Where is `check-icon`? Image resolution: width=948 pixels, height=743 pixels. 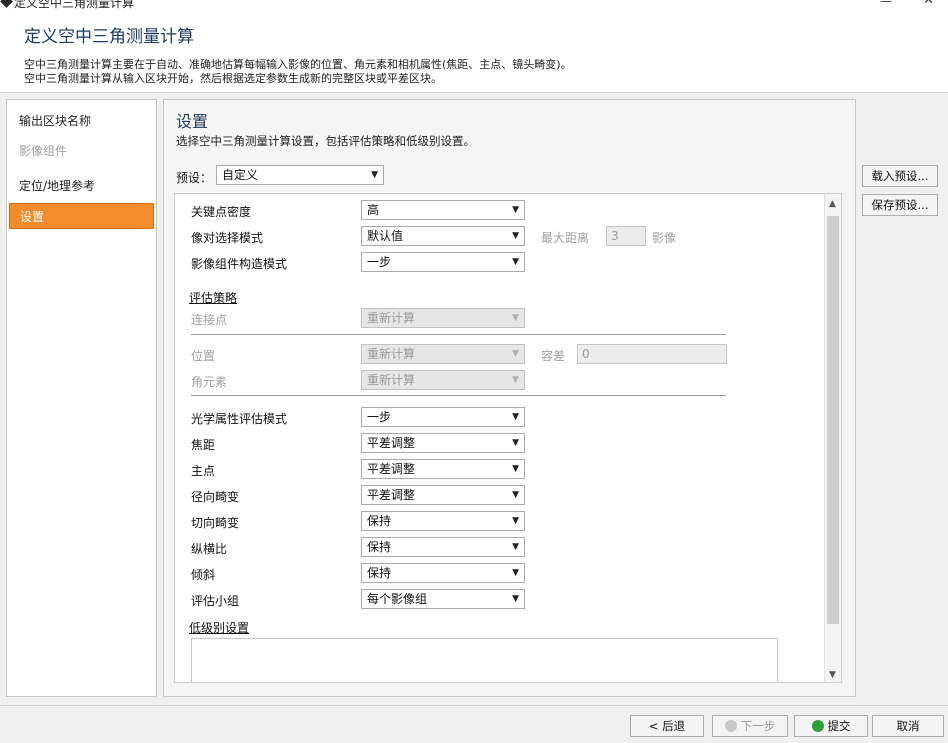 check-icon is located at coordinates (817, 726).